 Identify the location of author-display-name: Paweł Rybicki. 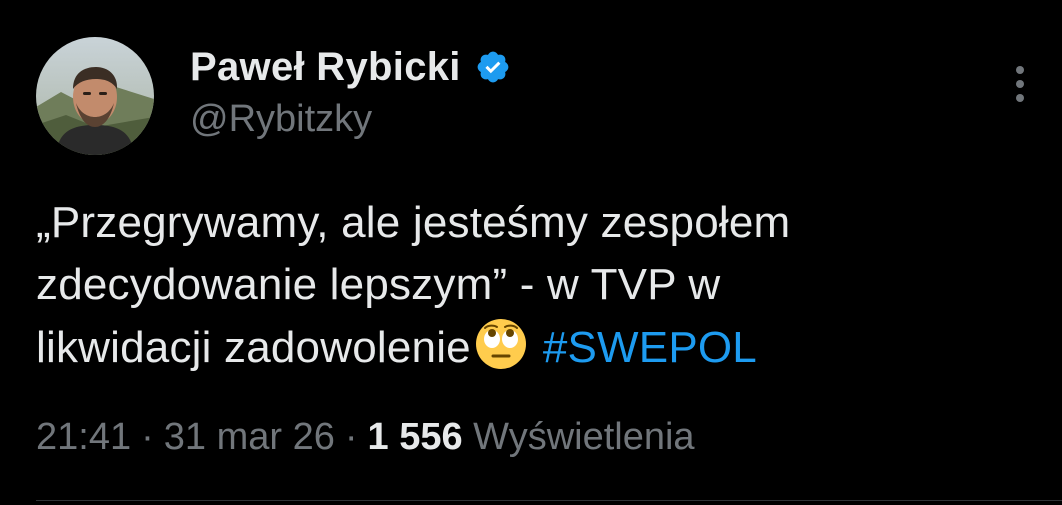
(325, 67).